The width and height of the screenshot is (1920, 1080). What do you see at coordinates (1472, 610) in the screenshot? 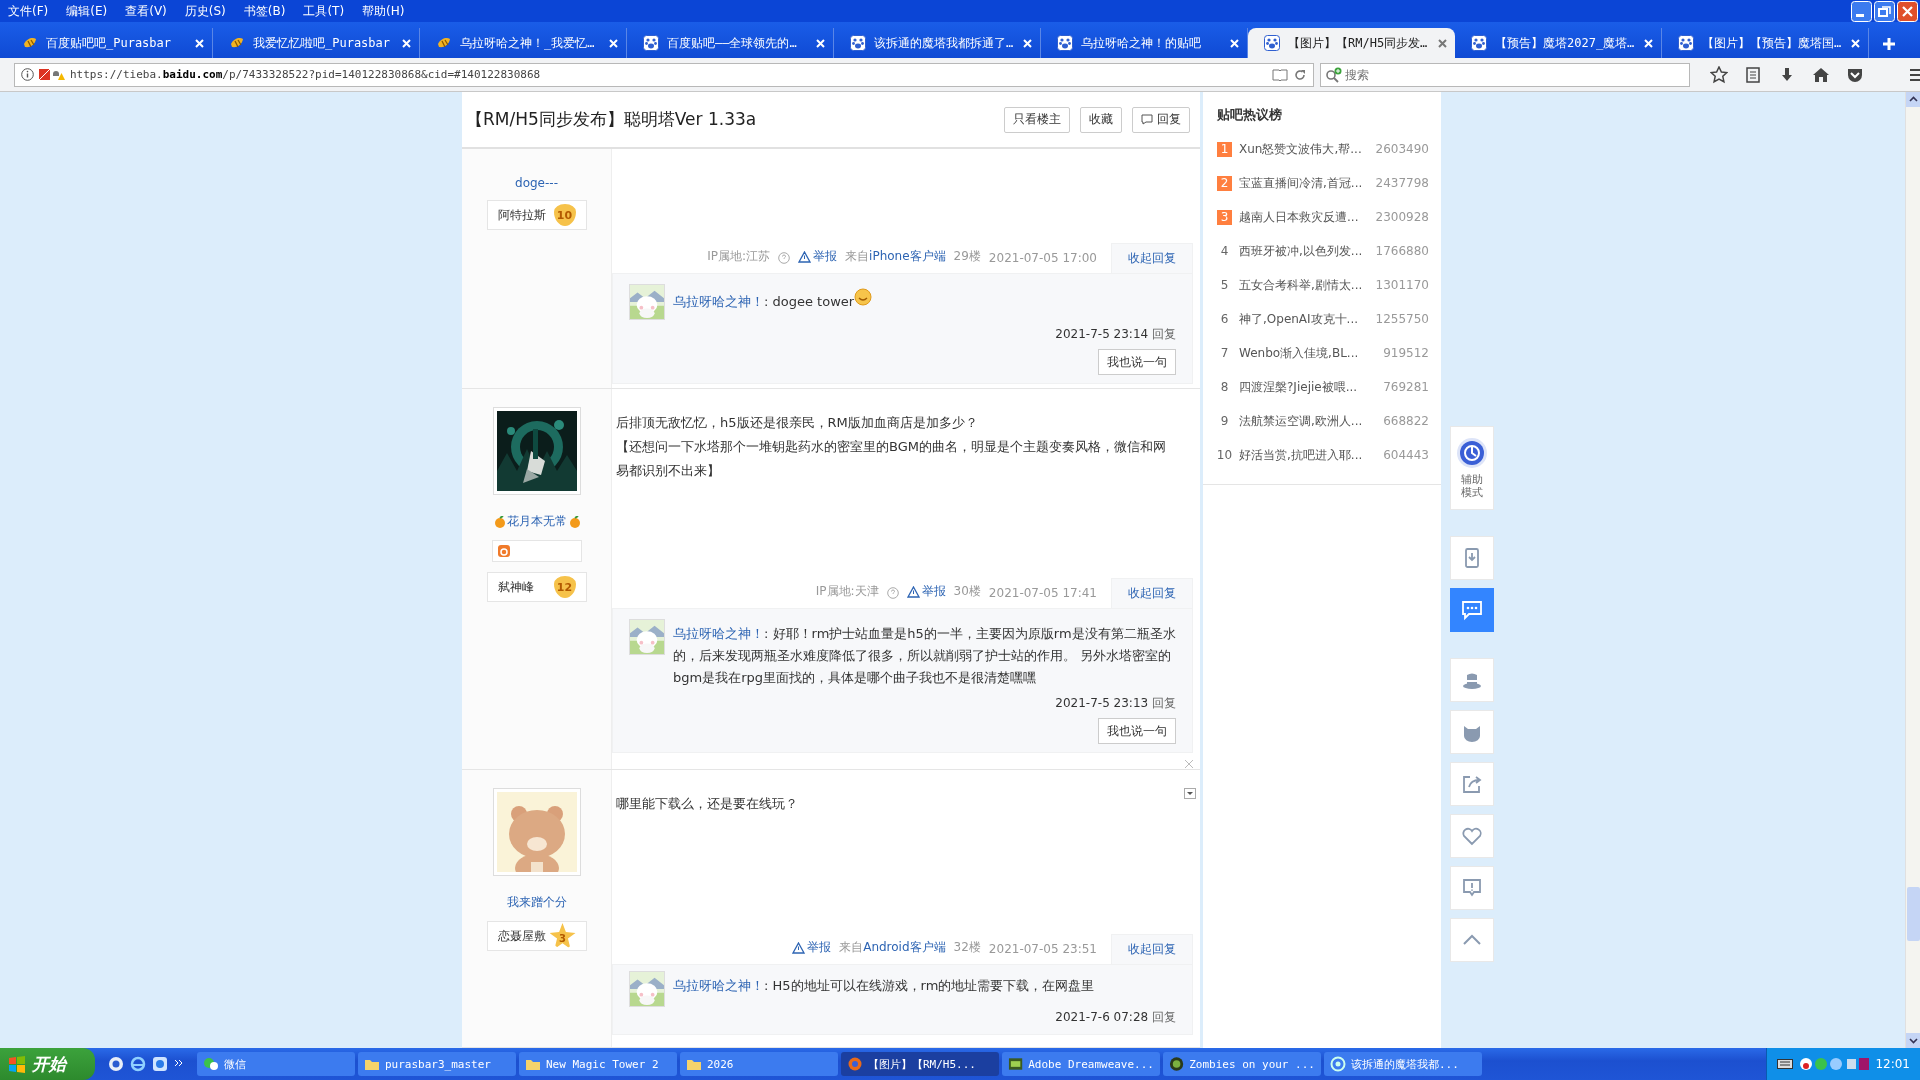
I see `toolbar-button` at bounding box center [1472, 610].